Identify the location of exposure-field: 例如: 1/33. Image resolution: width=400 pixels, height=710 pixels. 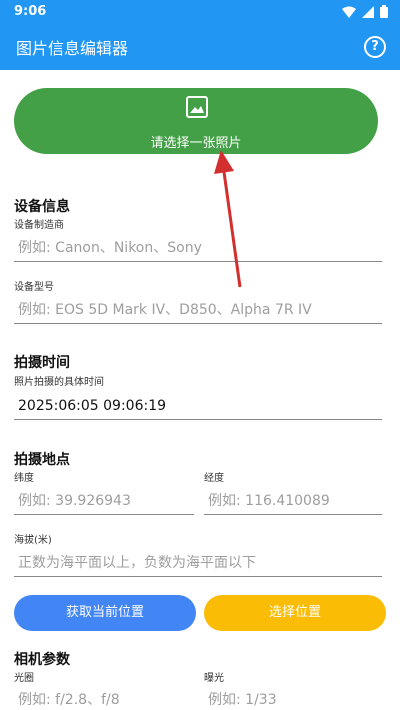
(293, 699).